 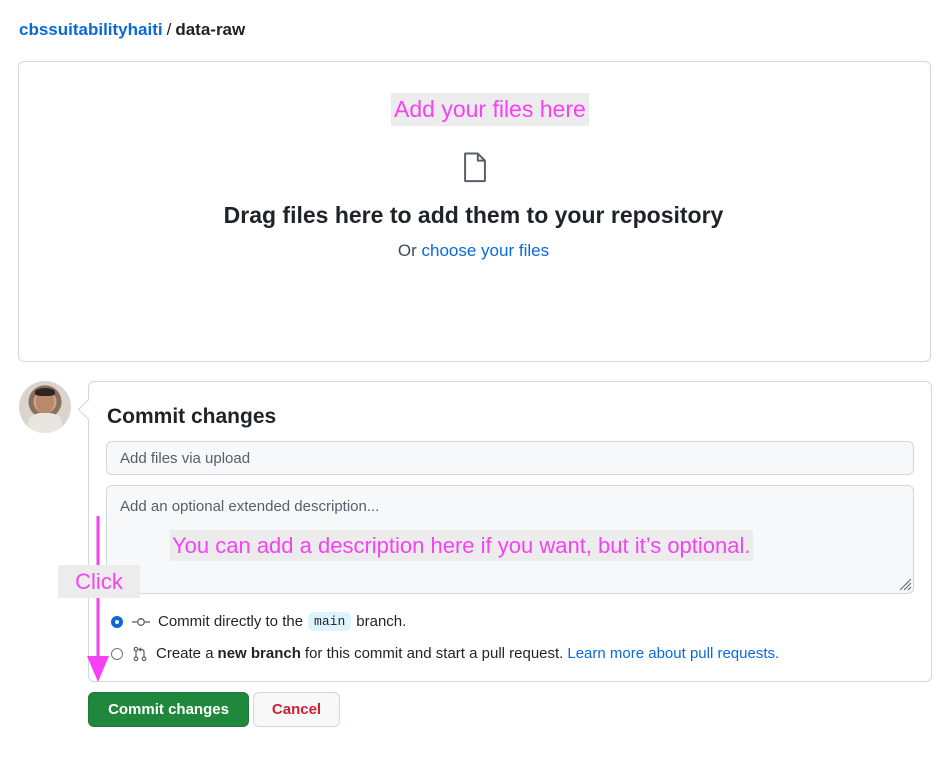 I want to click on repo-name-link: data-raw, so click(x=210, y=29).